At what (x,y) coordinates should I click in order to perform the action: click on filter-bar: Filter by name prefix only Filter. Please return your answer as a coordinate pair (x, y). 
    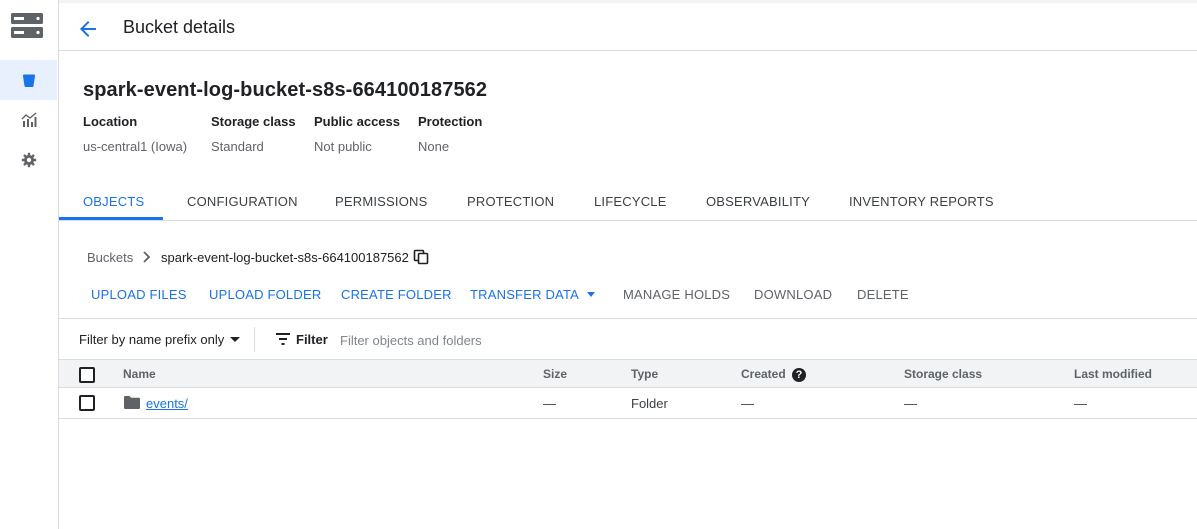
    Looking at the image, I should click on (628, 339).